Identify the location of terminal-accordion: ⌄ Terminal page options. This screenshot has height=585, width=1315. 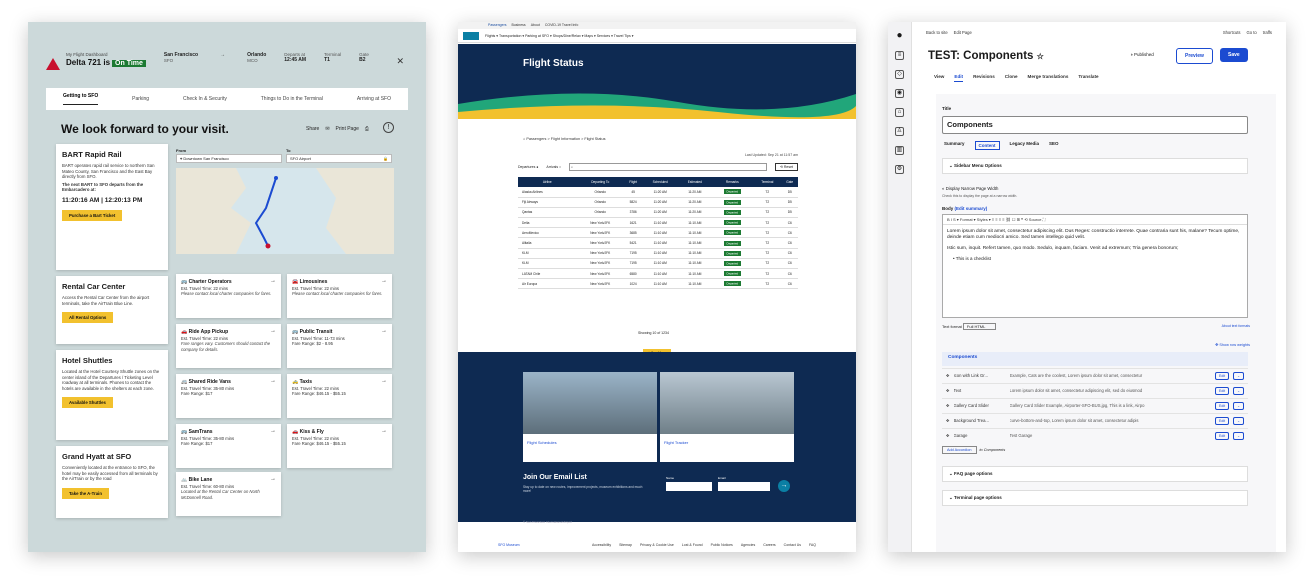
(1095, 498).